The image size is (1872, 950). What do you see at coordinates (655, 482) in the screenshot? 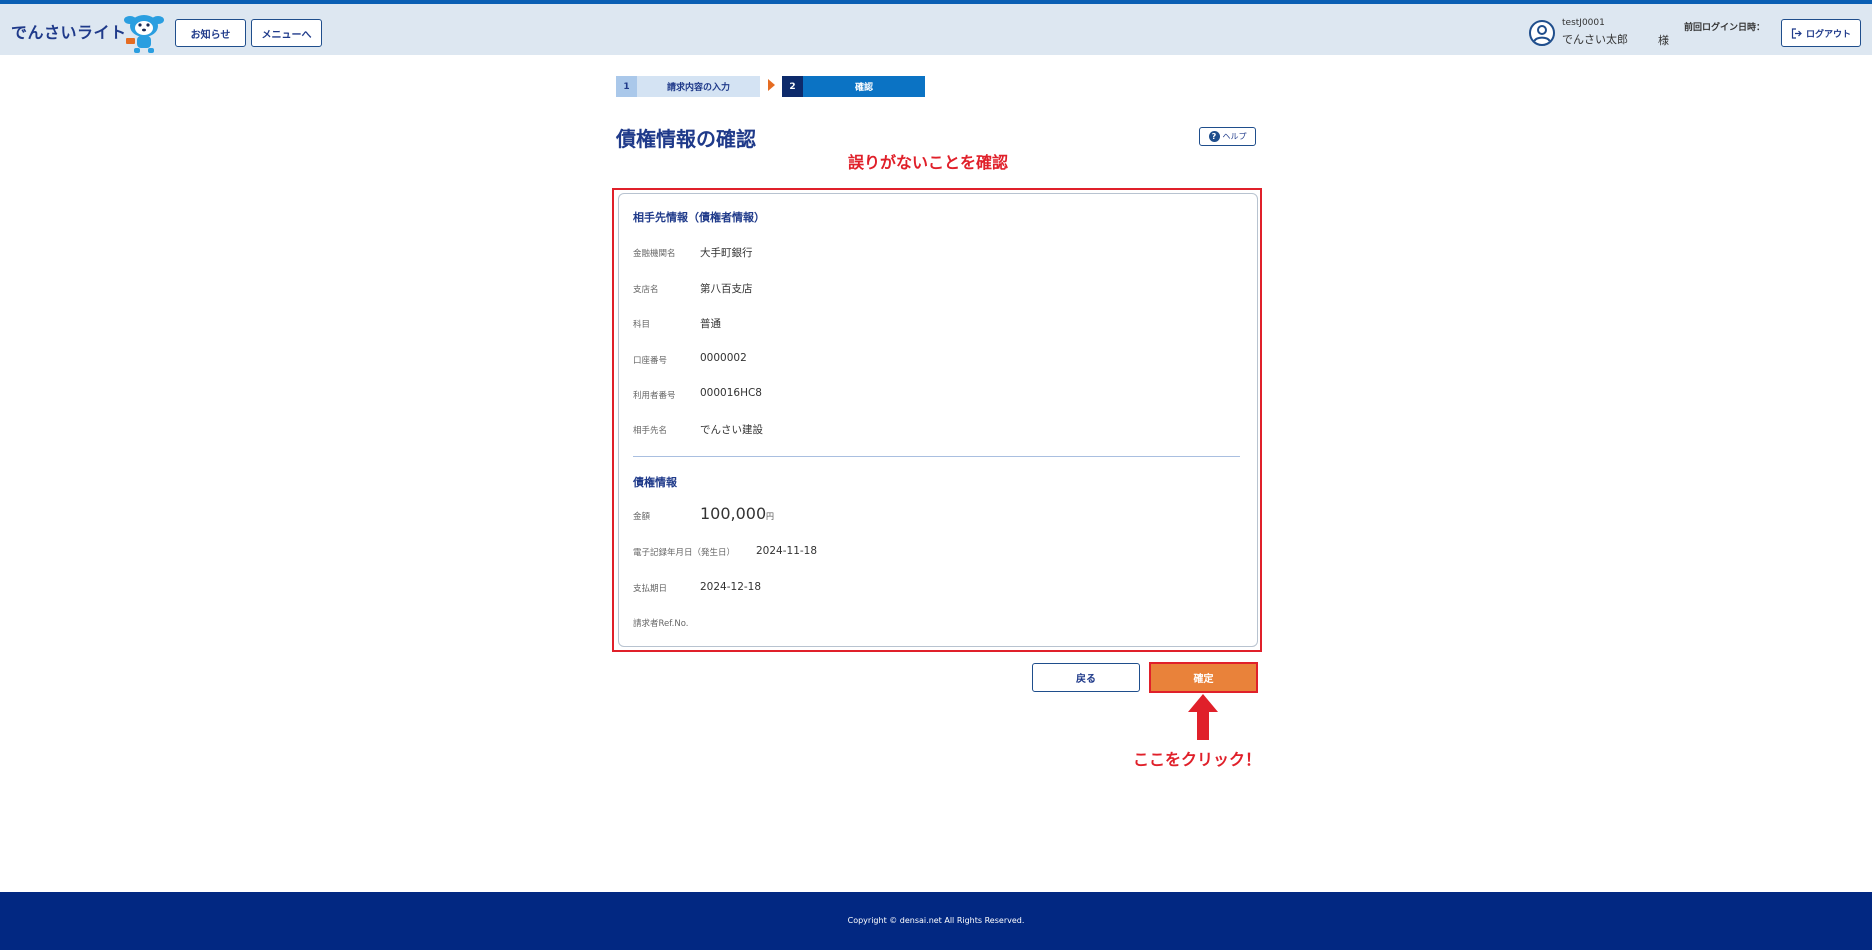
I see `claim-section-title: 債権情報` at bounding box center [655, 482].